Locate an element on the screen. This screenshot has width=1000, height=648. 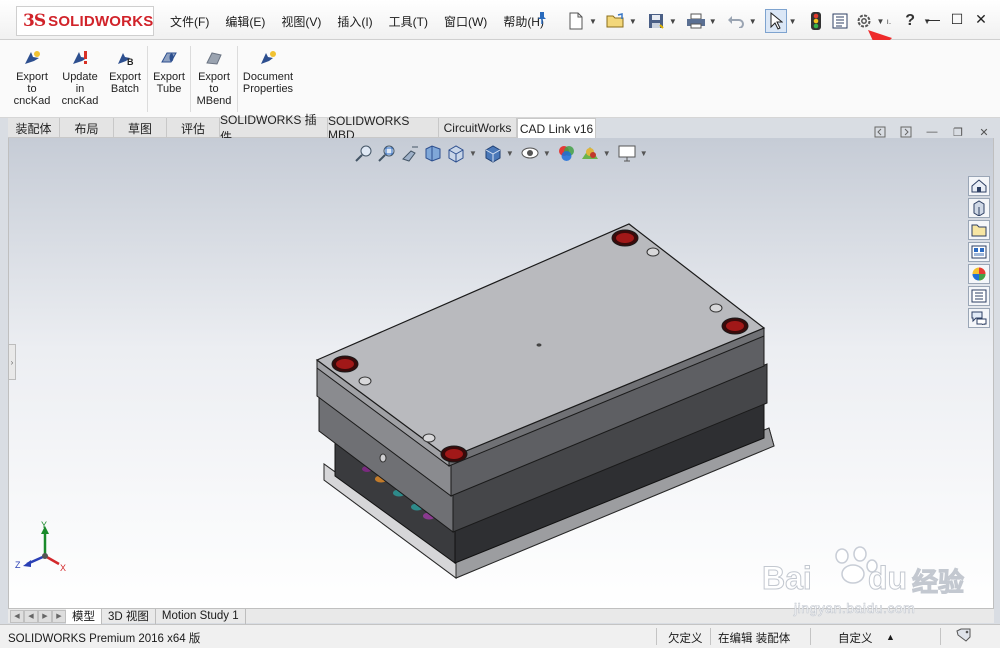
file-properties-icon is located at coordinates (840, 21).